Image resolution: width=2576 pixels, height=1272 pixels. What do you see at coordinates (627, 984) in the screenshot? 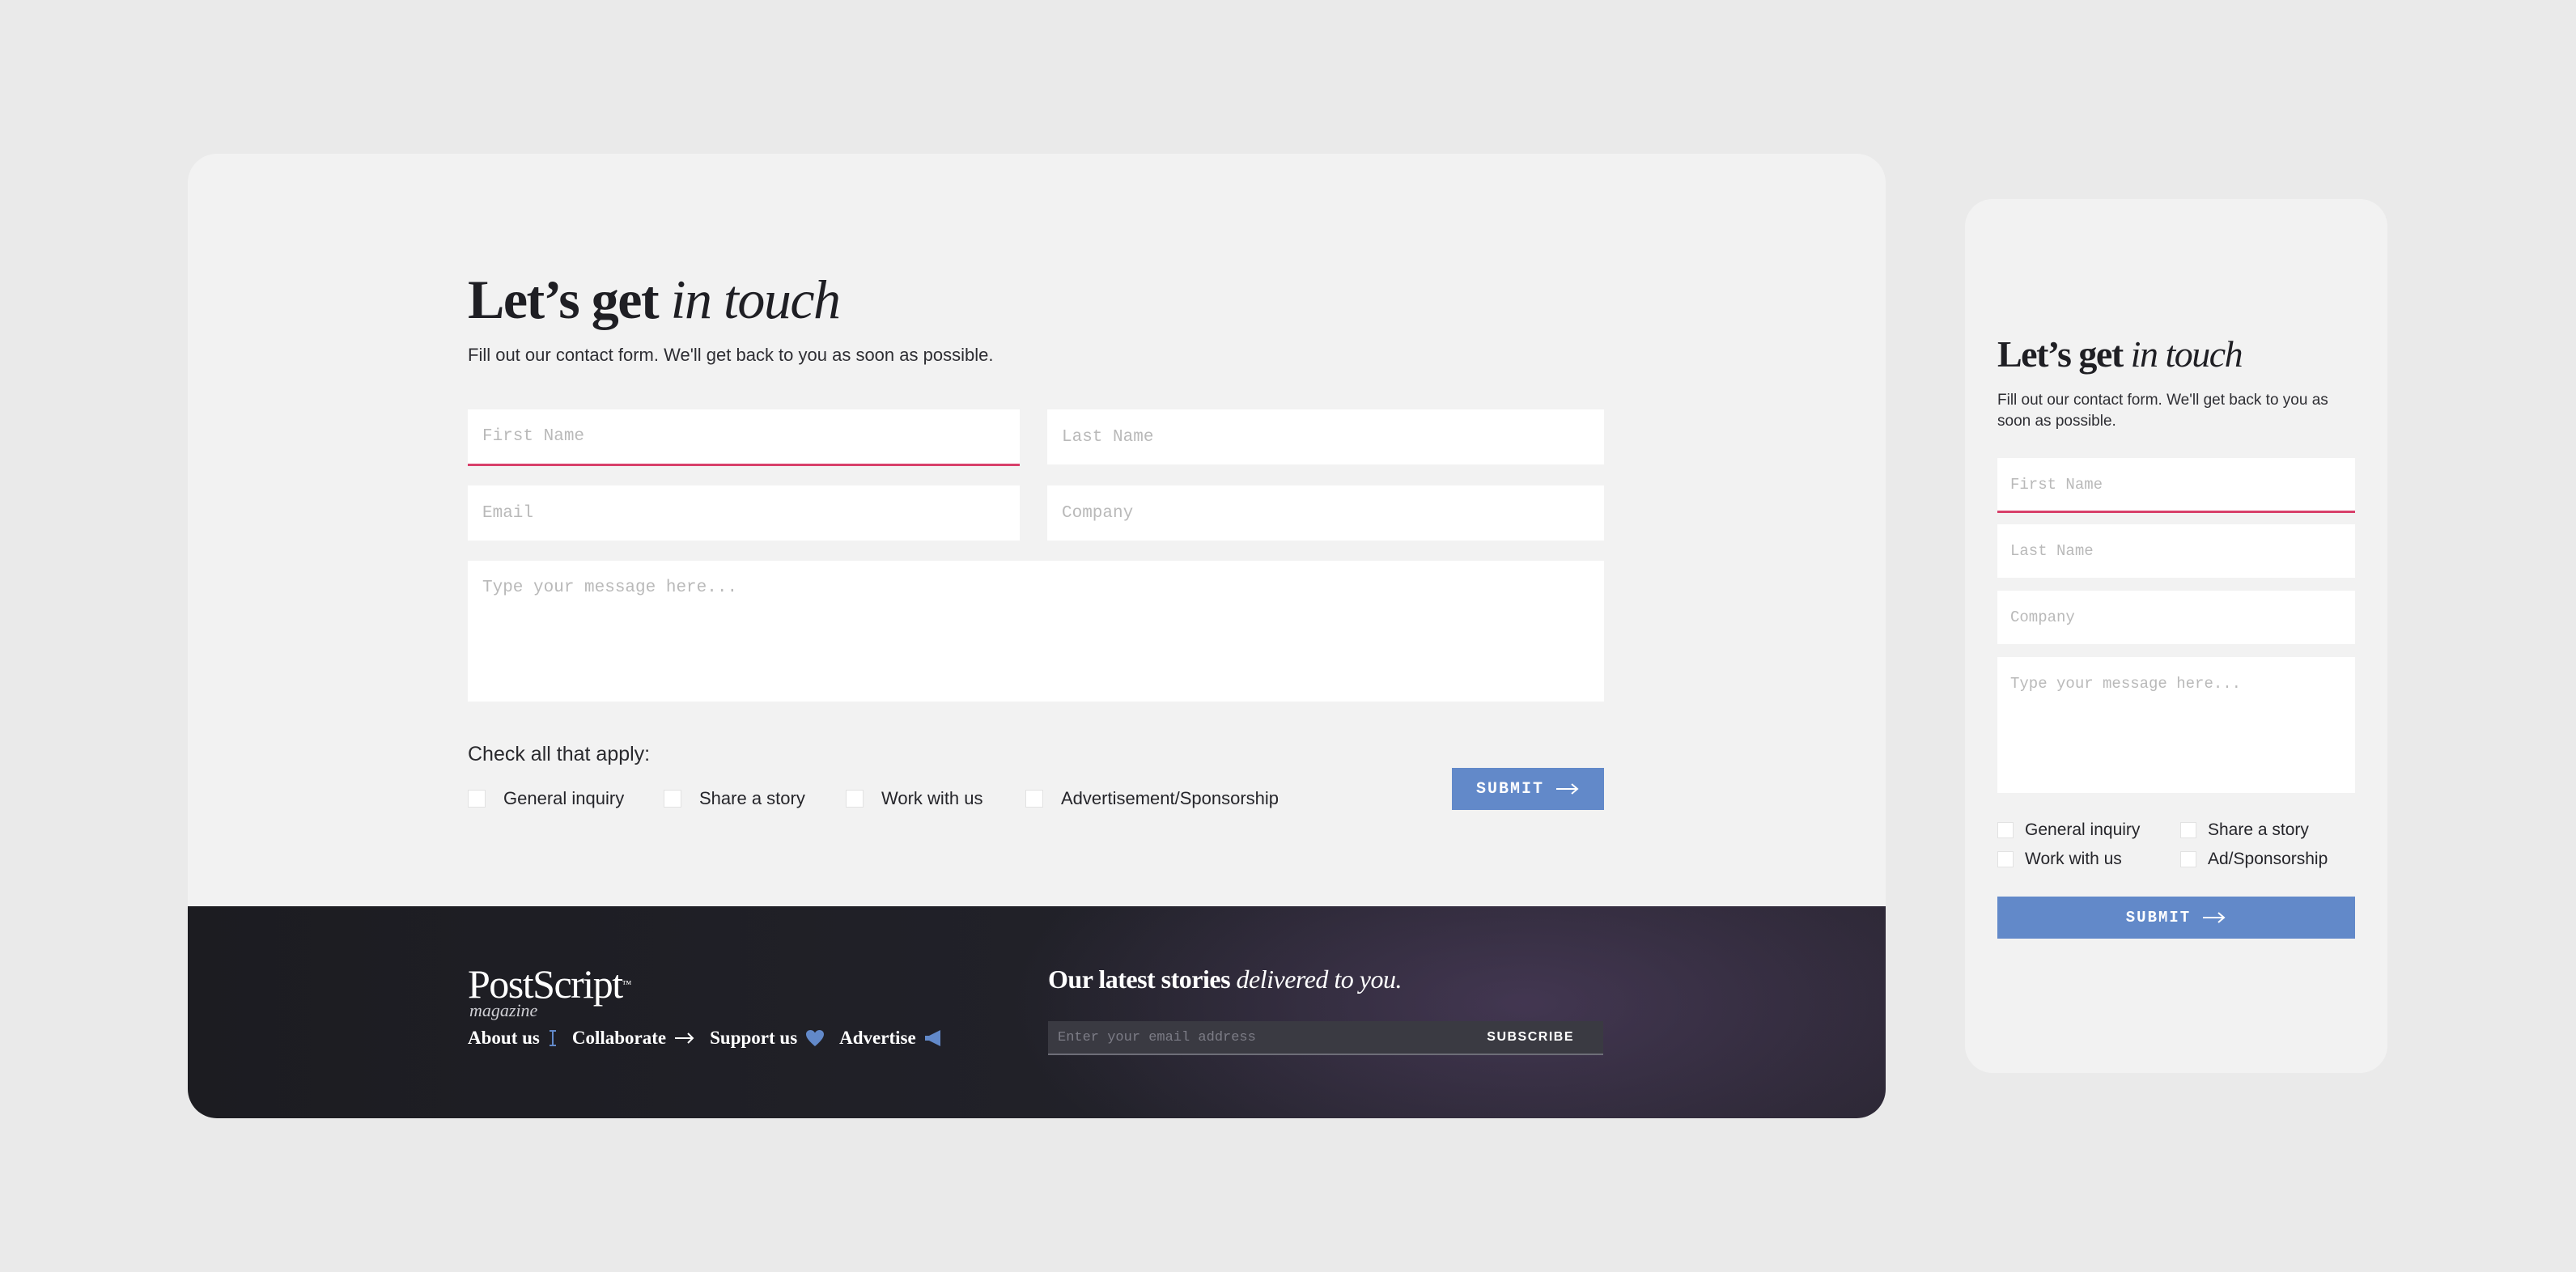
I see `logo-tm: ™` at bounding box center [627, 984].